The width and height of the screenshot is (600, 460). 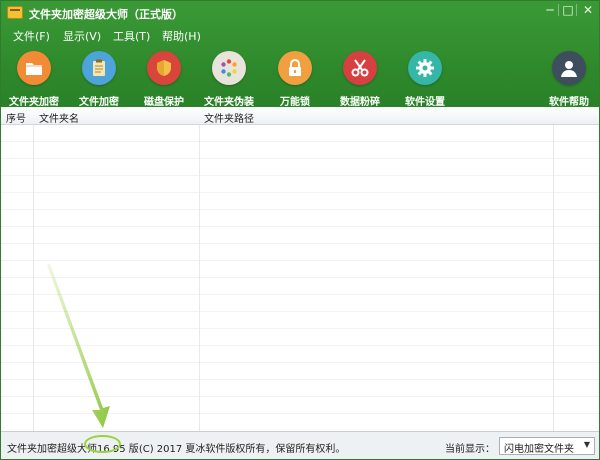 I want to click on column-header-path: 文件夹路径, so click(x=229, y=117).